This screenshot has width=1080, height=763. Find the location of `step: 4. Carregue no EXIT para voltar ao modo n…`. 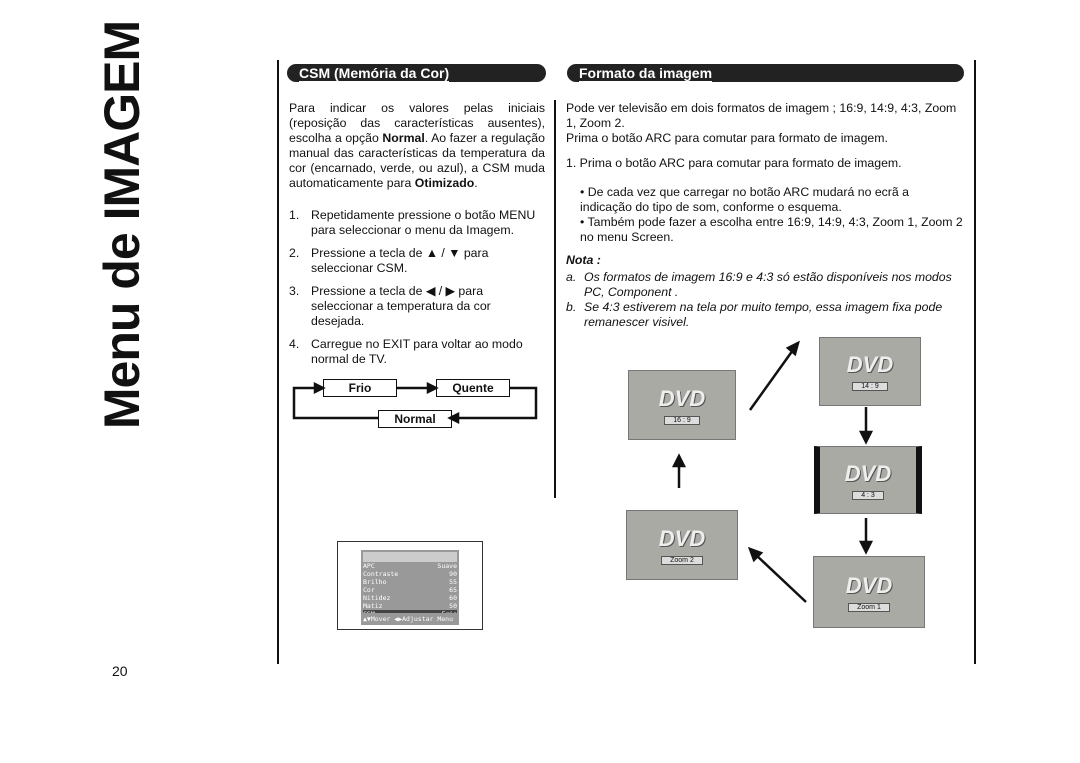

step: 4. Carregue no EXIT para voltar ao modo n… is located at coordinates (406, 351).